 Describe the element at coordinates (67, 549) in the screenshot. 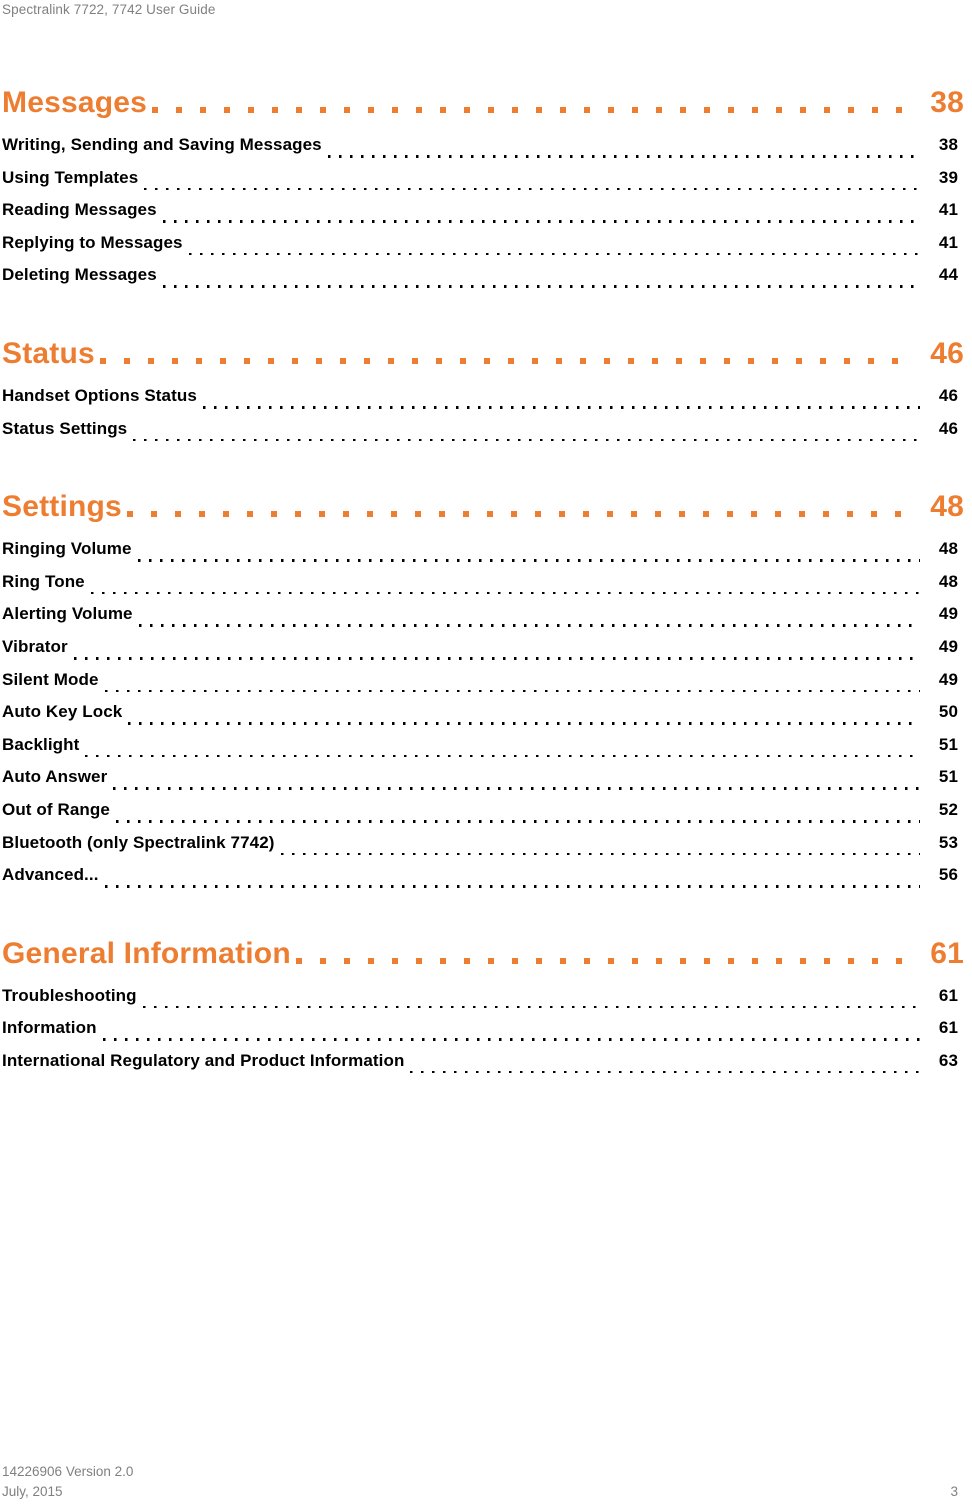

I see `toc-entry-title: Ringing Volume` at that location.